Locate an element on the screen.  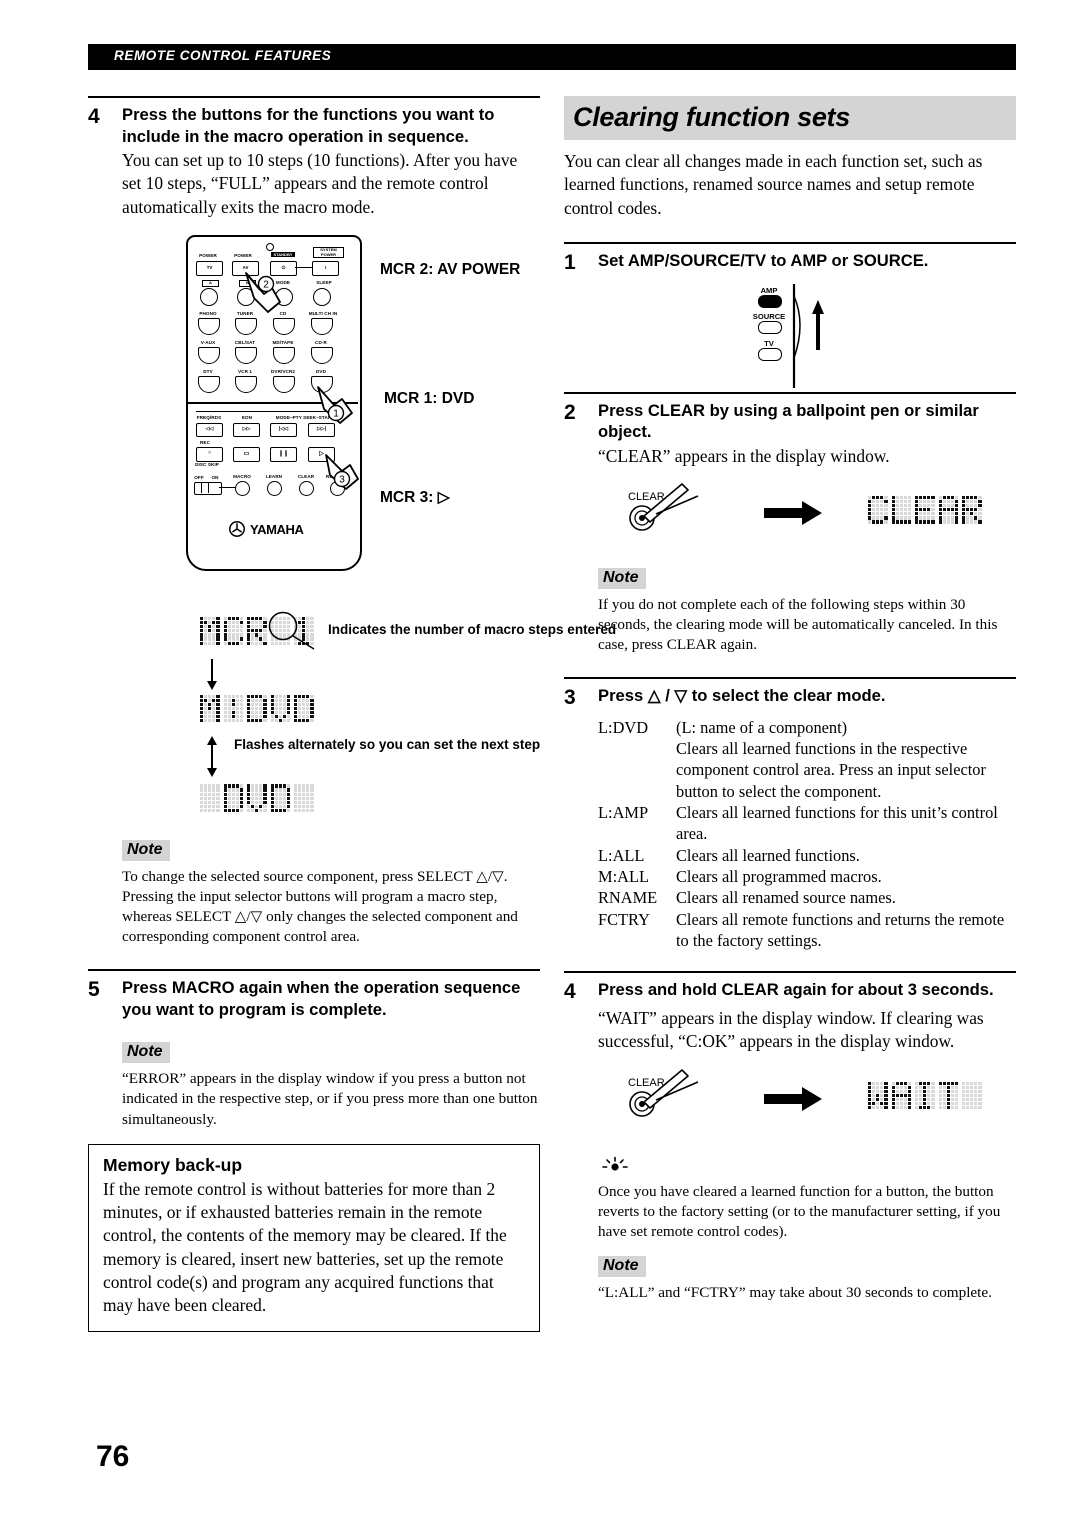
remote-button-tv: TV is located at coordinates (209, 269).